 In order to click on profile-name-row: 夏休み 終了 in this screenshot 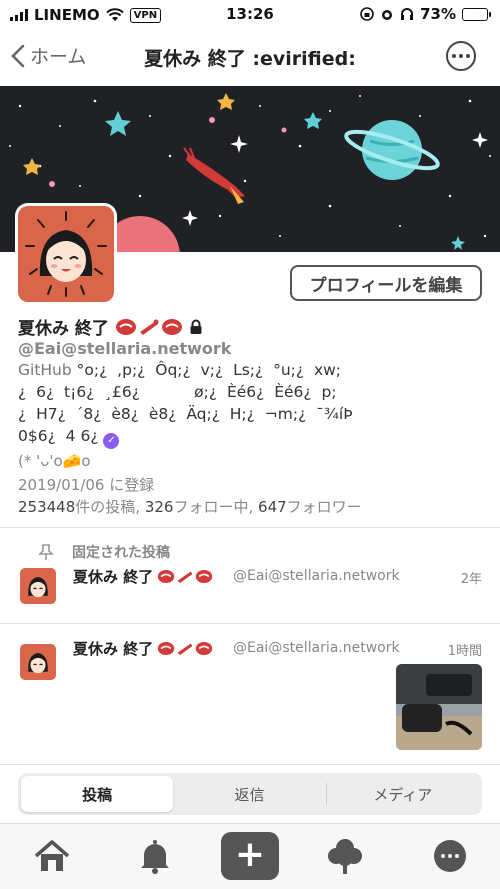, I will do `click(110, 326)`.